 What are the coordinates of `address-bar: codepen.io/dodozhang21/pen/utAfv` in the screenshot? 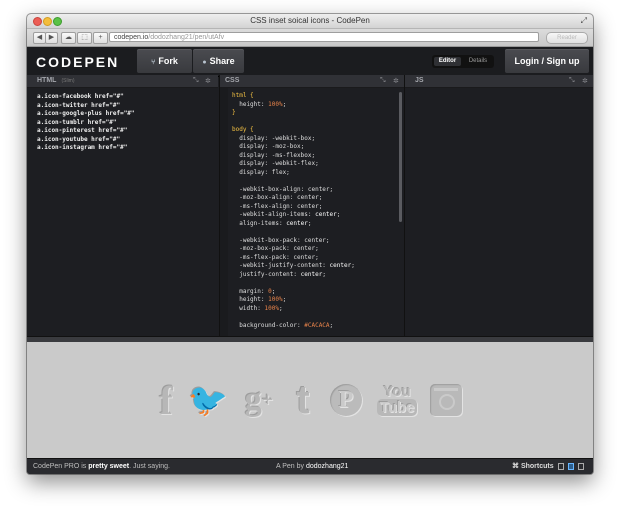 It's located at (324, 37).